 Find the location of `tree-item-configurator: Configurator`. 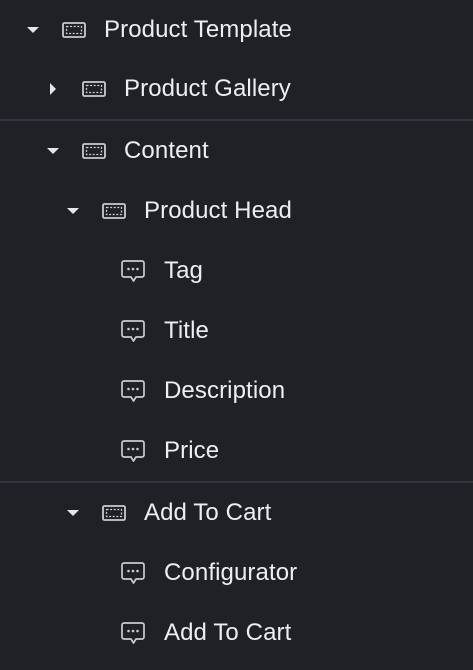

tree-item-configurator: Configurator is located at coordinates (236, 573).